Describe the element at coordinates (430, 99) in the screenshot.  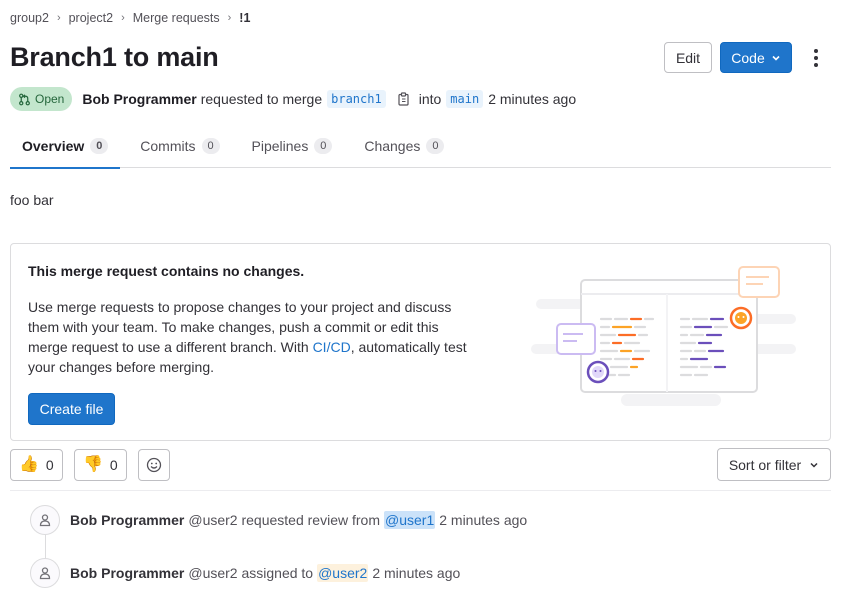
I see `into-text: into` at that location.